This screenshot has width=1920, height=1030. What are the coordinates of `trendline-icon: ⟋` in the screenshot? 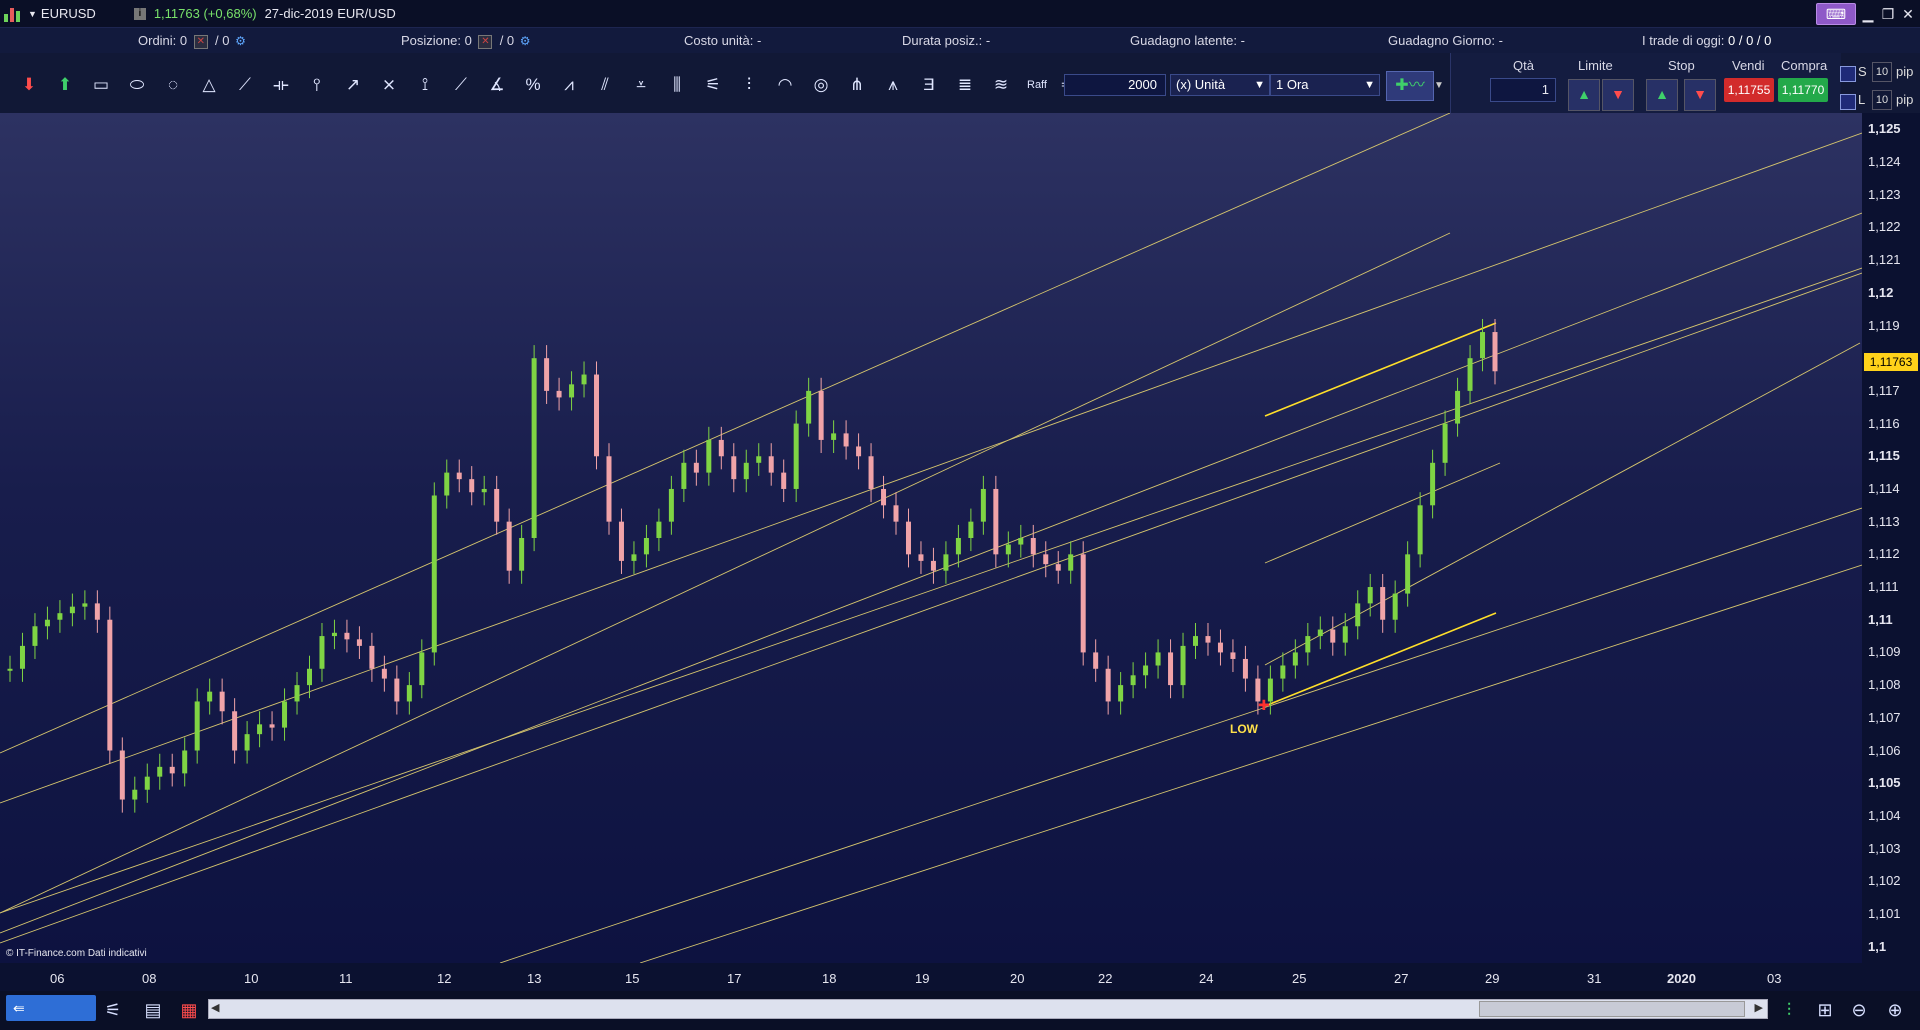 It's located at (245, 85).